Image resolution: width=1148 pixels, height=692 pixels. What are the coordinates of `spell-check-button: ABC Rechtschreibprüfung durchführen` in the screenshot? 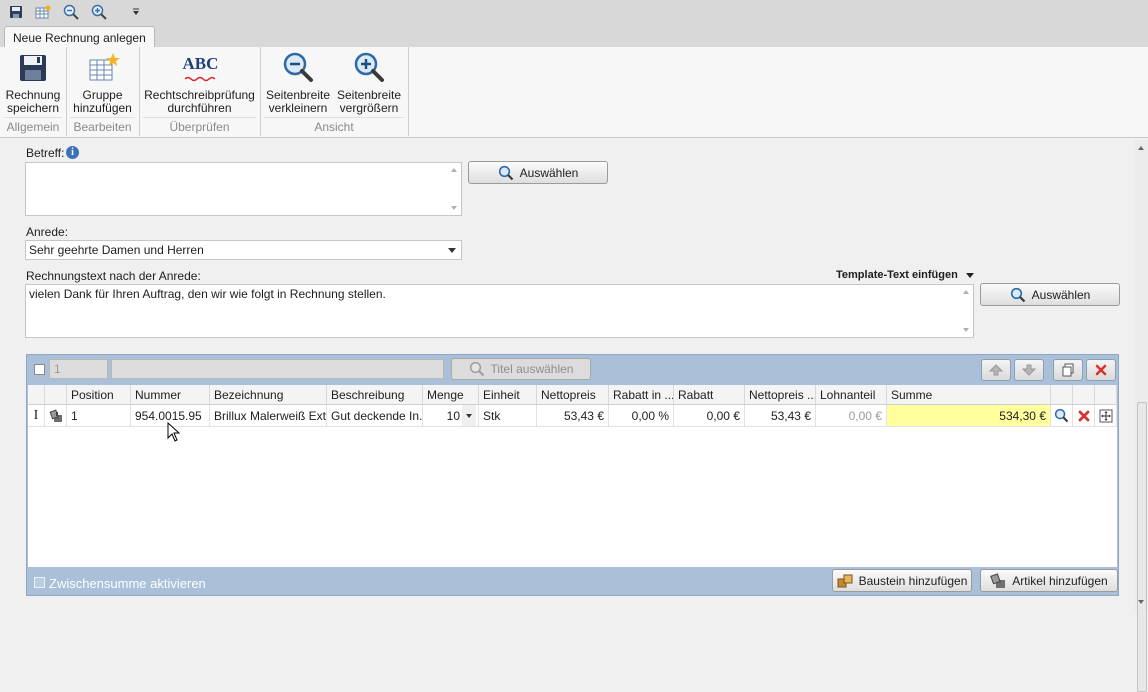 It's located at (199, 83).